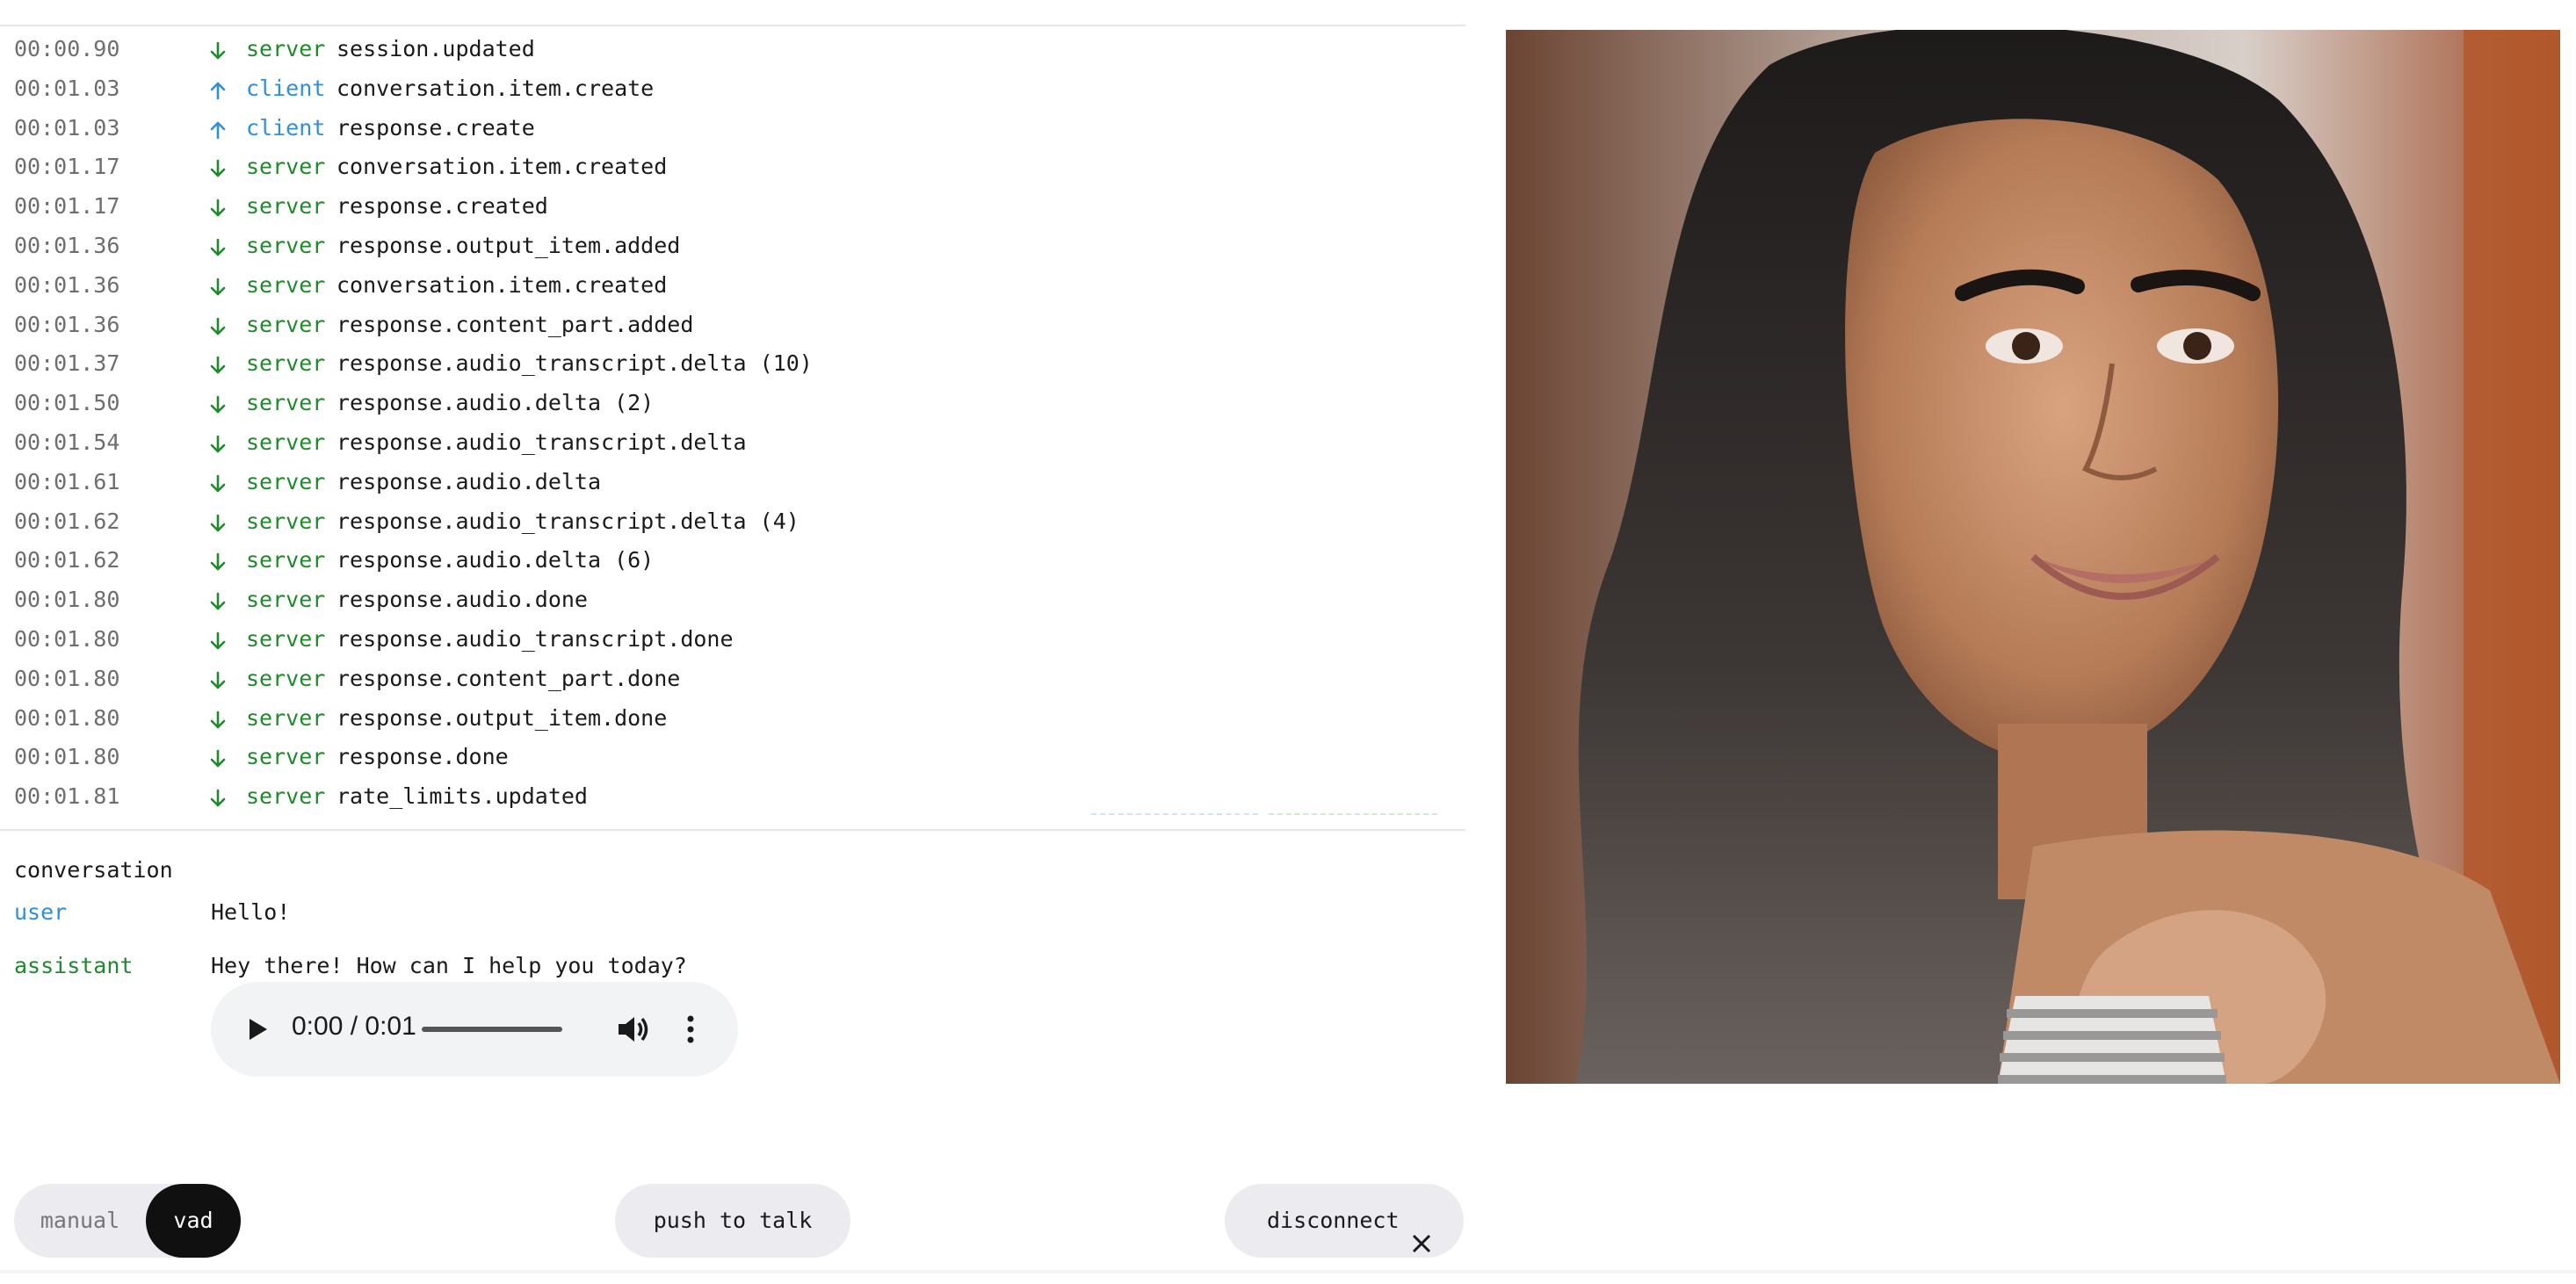 The width and height of the screenshot is (2576, 1284). Describe the element at coordinates (67, 481) in the screenshot. I see `event-time: 00:01.61` at that location.